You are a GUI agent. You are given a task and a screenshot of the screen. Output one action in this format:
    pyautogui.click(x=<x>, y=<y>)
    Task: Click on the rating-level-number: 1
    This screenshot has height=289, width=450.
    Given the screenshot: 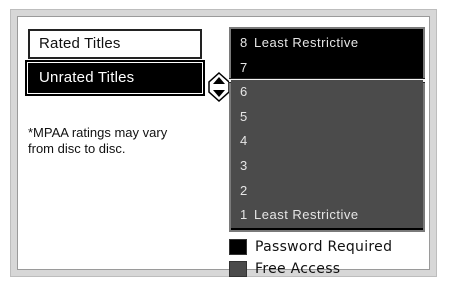 What is the action you would take?
    pyautogui.click(x=244, y=215)
    